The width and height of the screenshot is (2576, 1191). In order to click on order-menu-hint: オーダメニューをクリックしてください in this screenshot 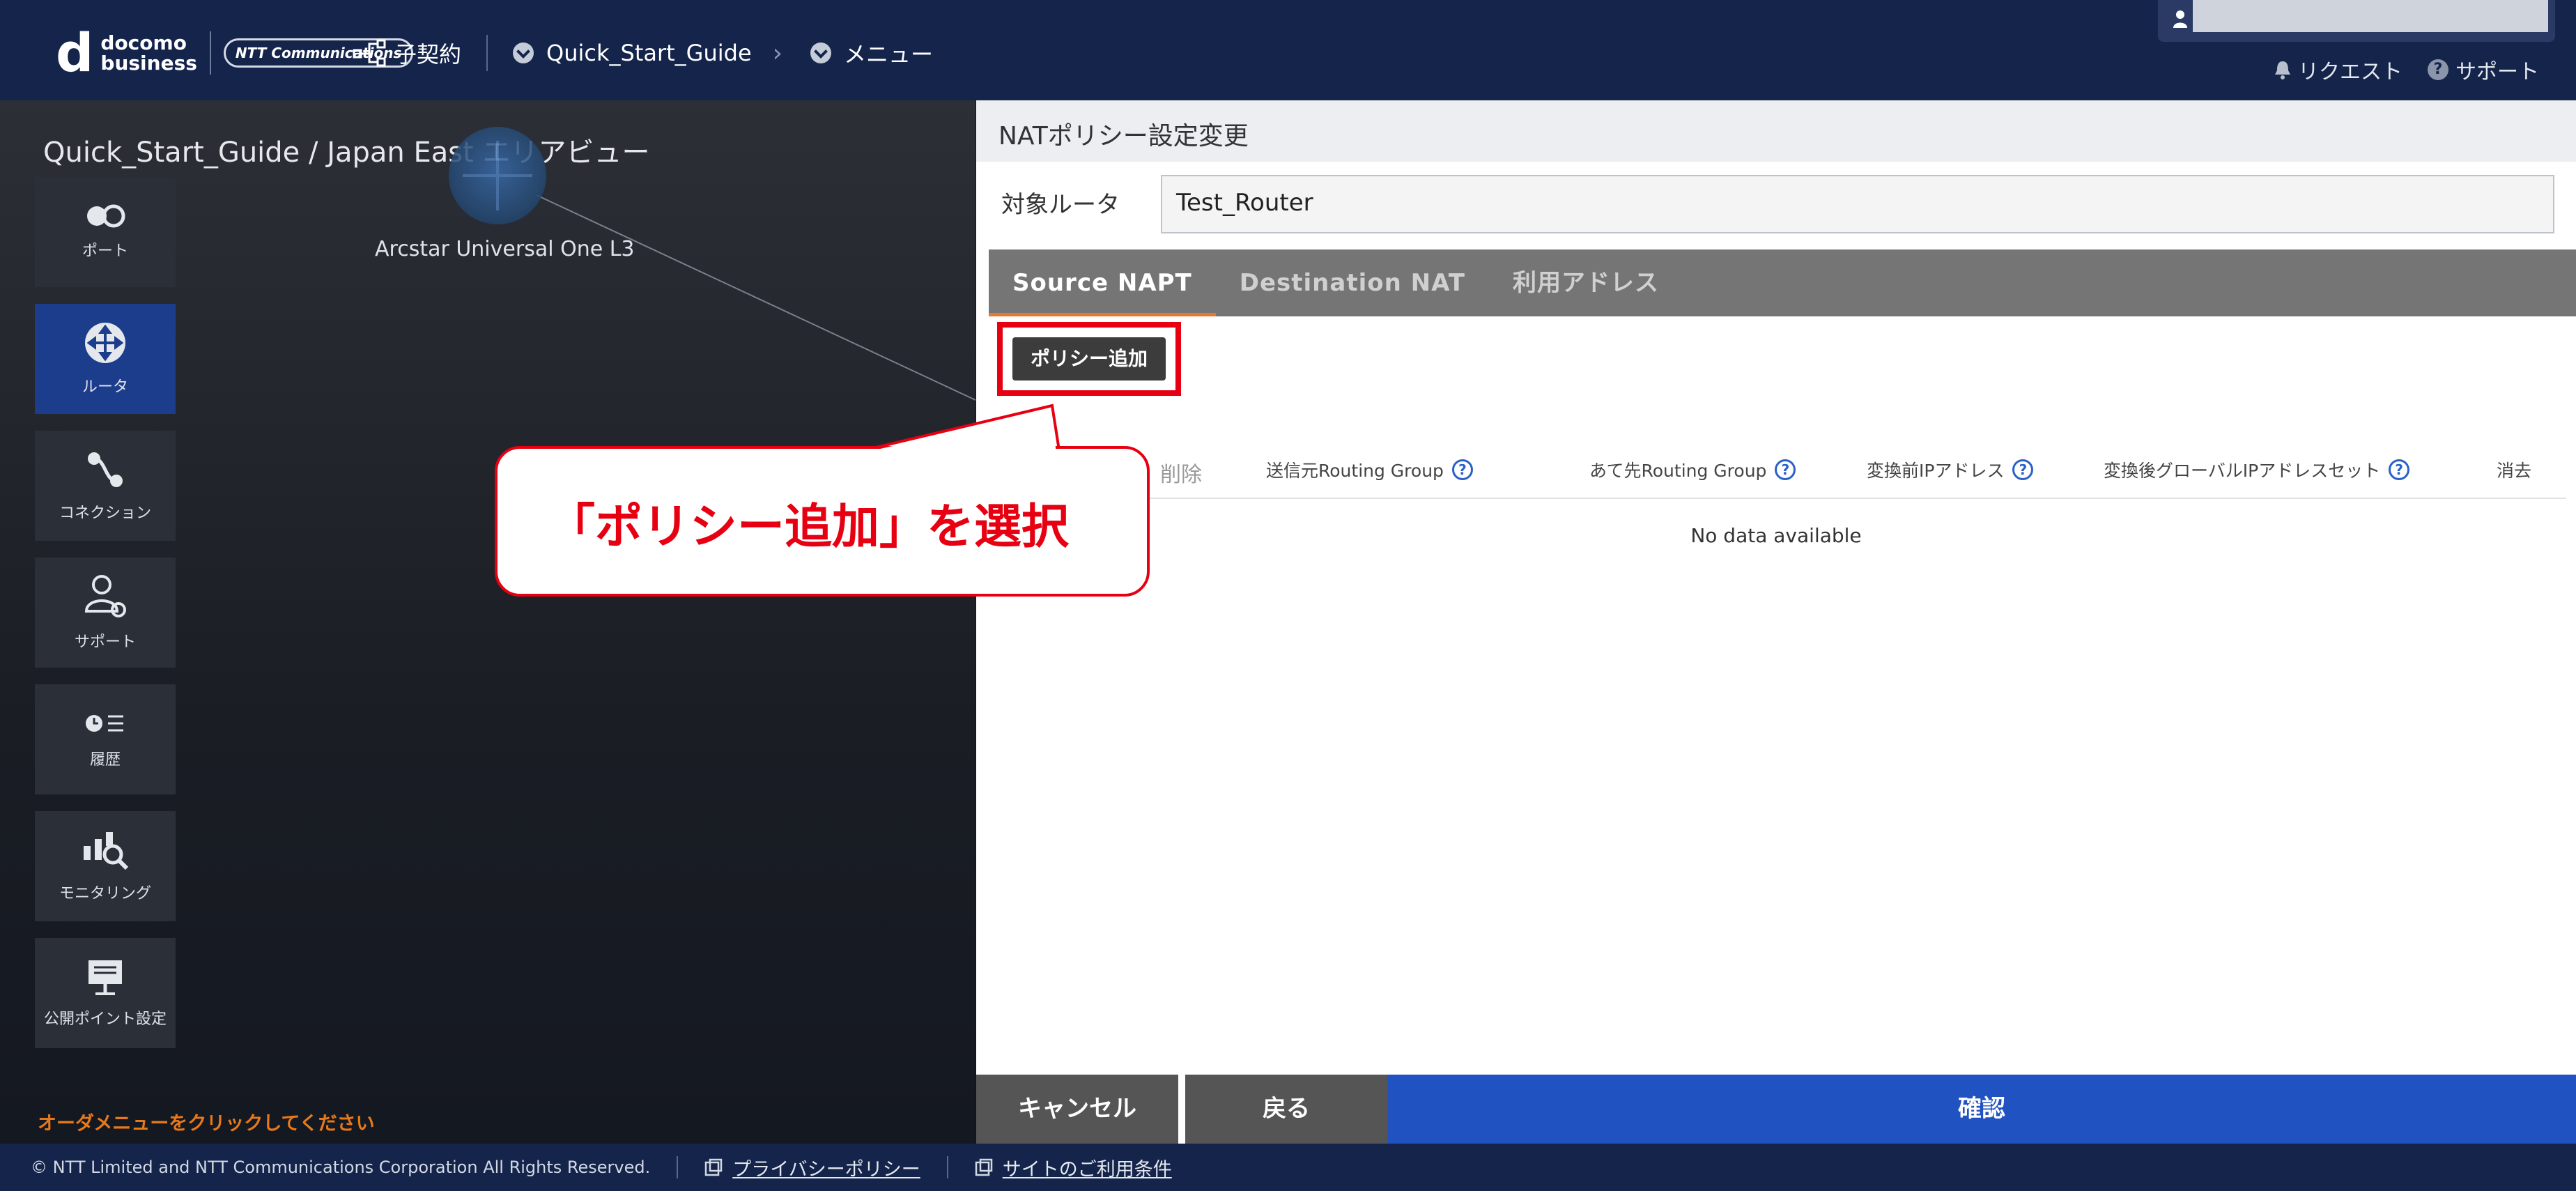, I will do `click(206, 1124)`.